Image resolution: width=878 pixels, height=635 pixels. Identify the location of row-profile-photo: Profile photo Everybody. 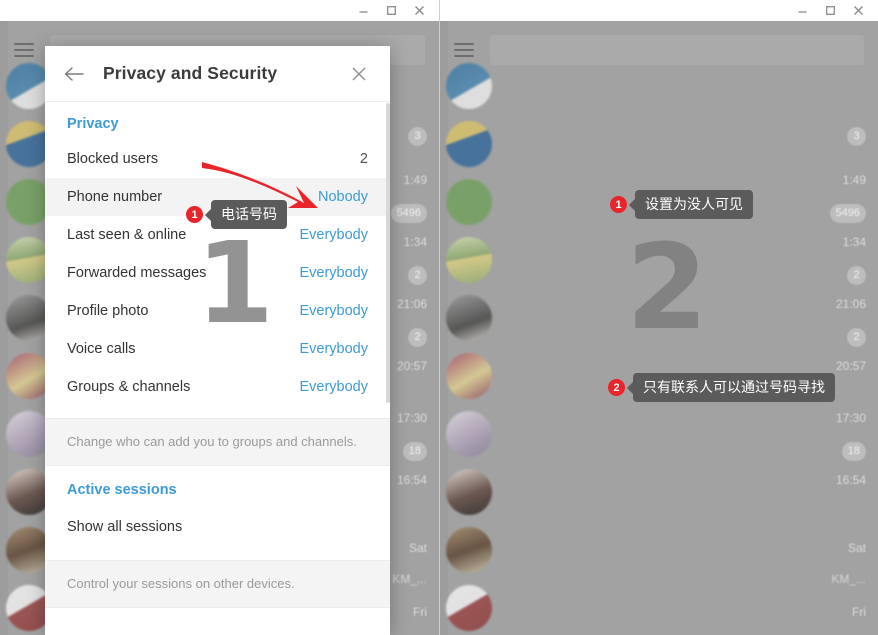
(217, 311).